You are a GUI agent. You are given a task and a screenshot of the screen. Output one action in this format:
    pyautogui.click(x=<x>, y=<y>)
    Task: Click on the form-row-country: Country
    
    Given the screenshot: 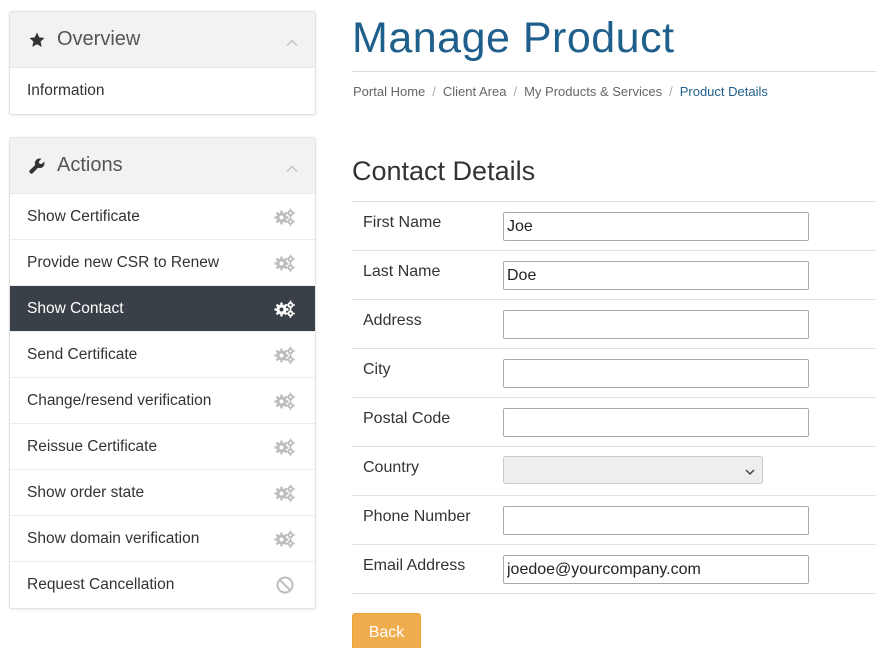 What is the action you would take?
    pyautogui.click(x=614, y=471)
    